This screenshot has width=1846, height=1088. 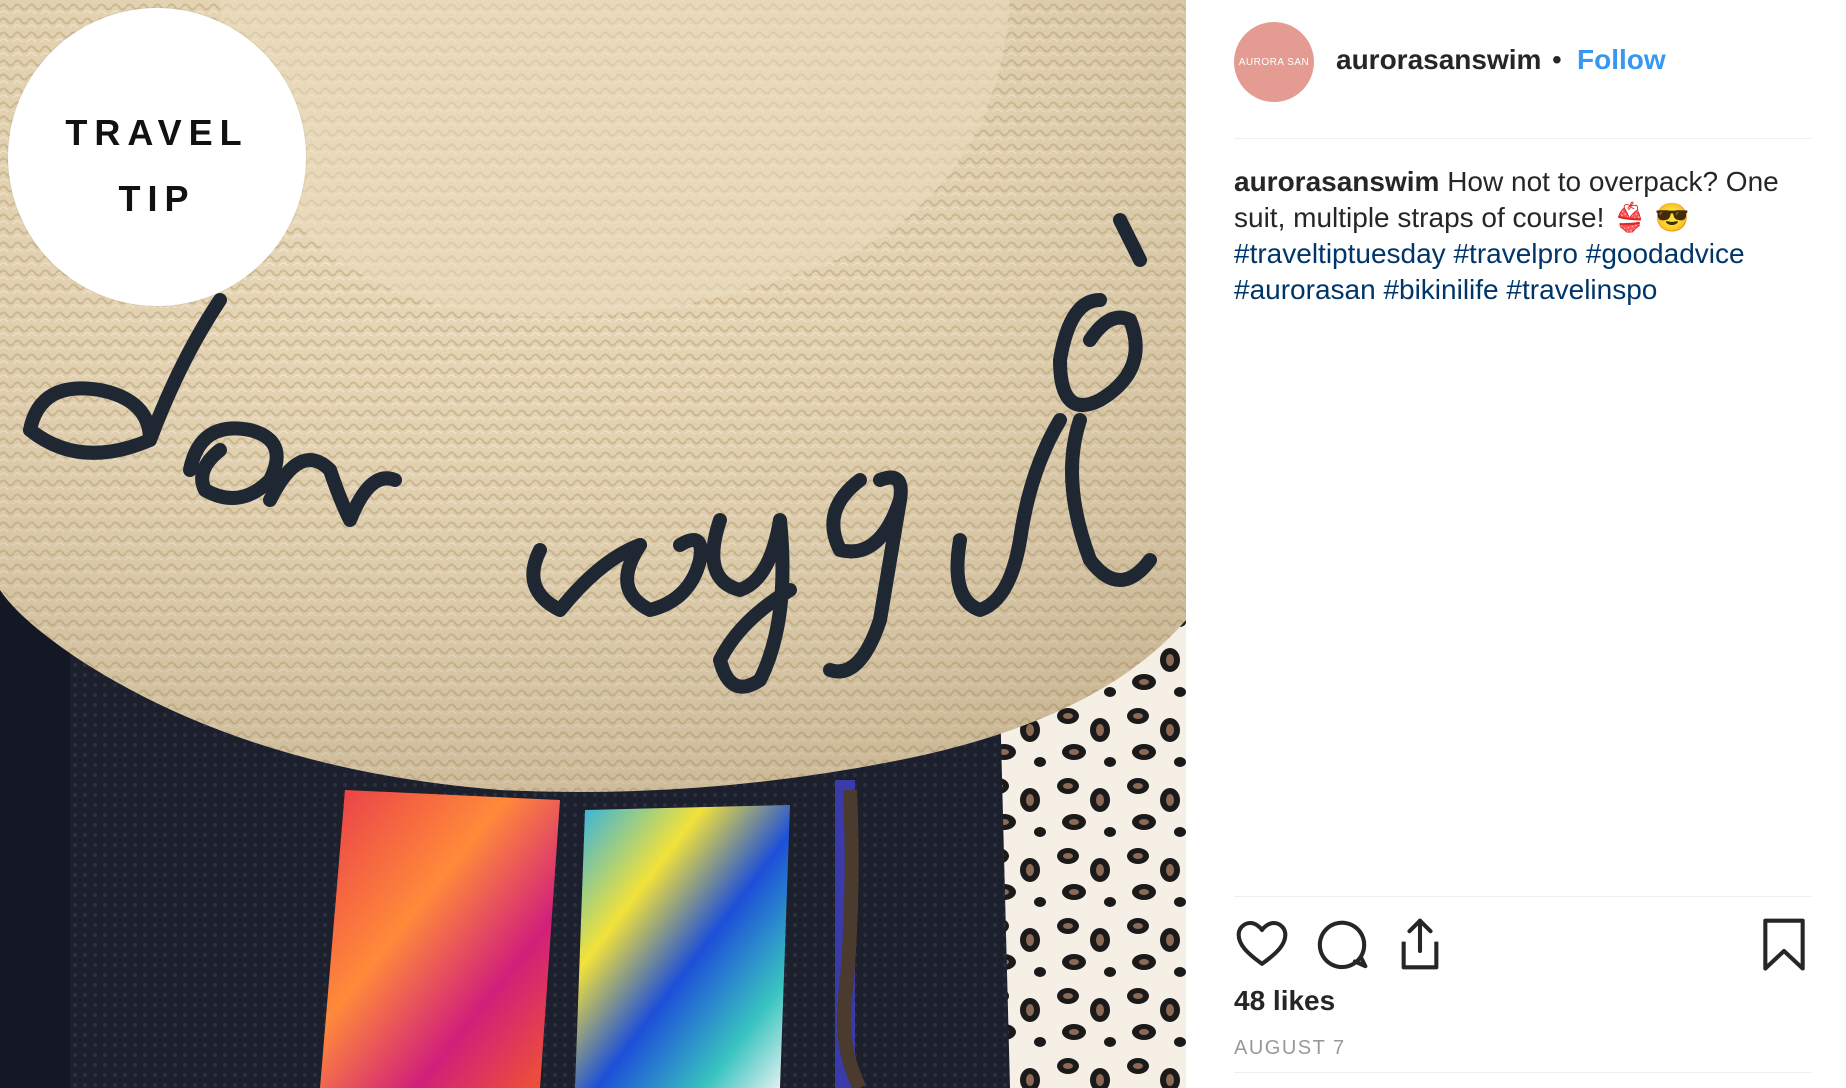 I want to click on blue-strap, so click(x=682, y=946).